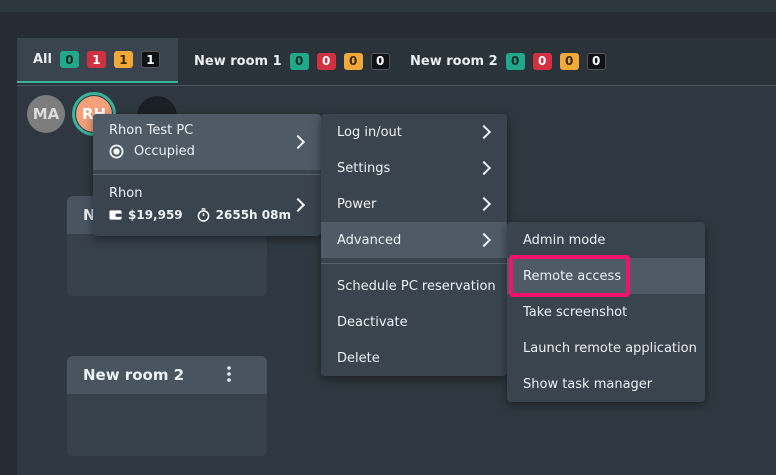 The height and width of the screenshot is (475, 776). Describe the element at coordinates (588, 384) in the screenshot. I see `menu-item-label: Show task manager` at that location.